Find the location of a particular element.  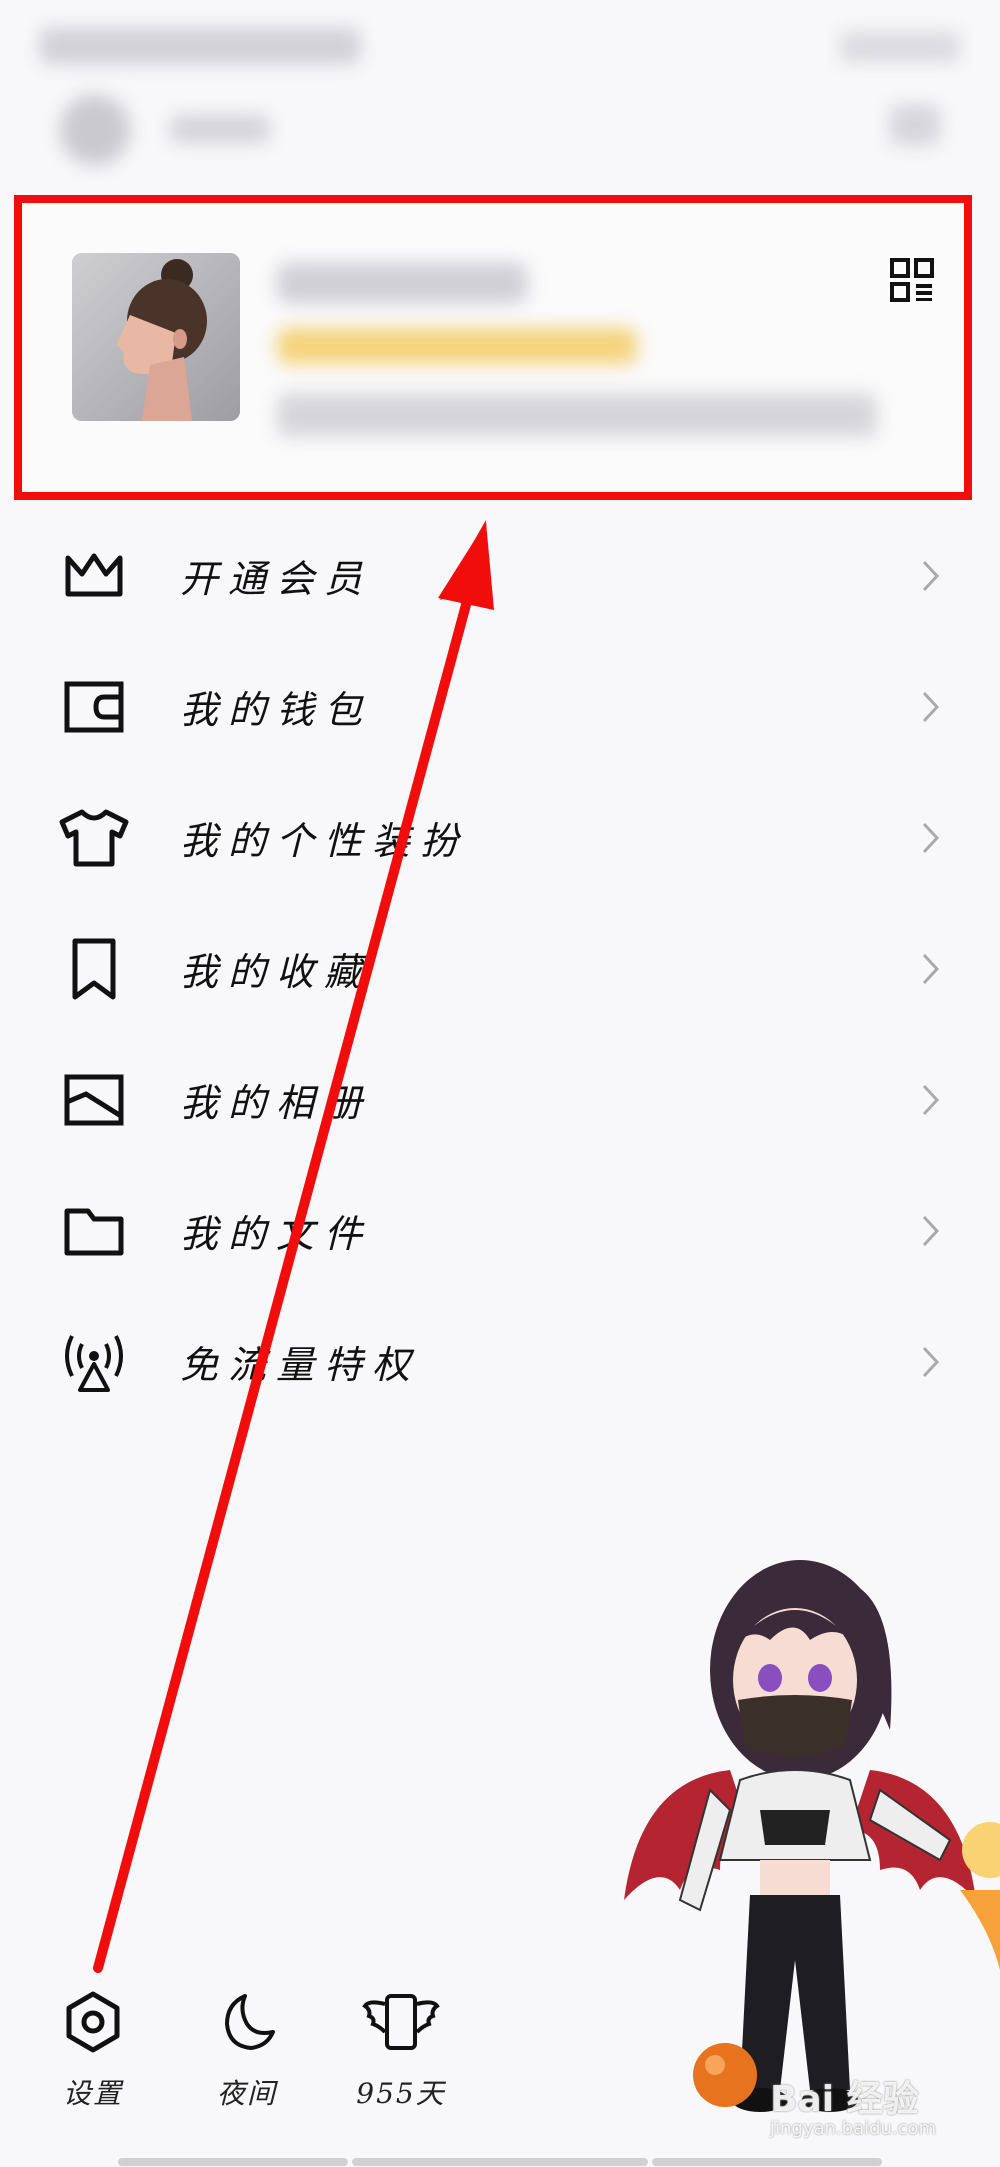

gear-icon is located at coordinates (93, 2022).